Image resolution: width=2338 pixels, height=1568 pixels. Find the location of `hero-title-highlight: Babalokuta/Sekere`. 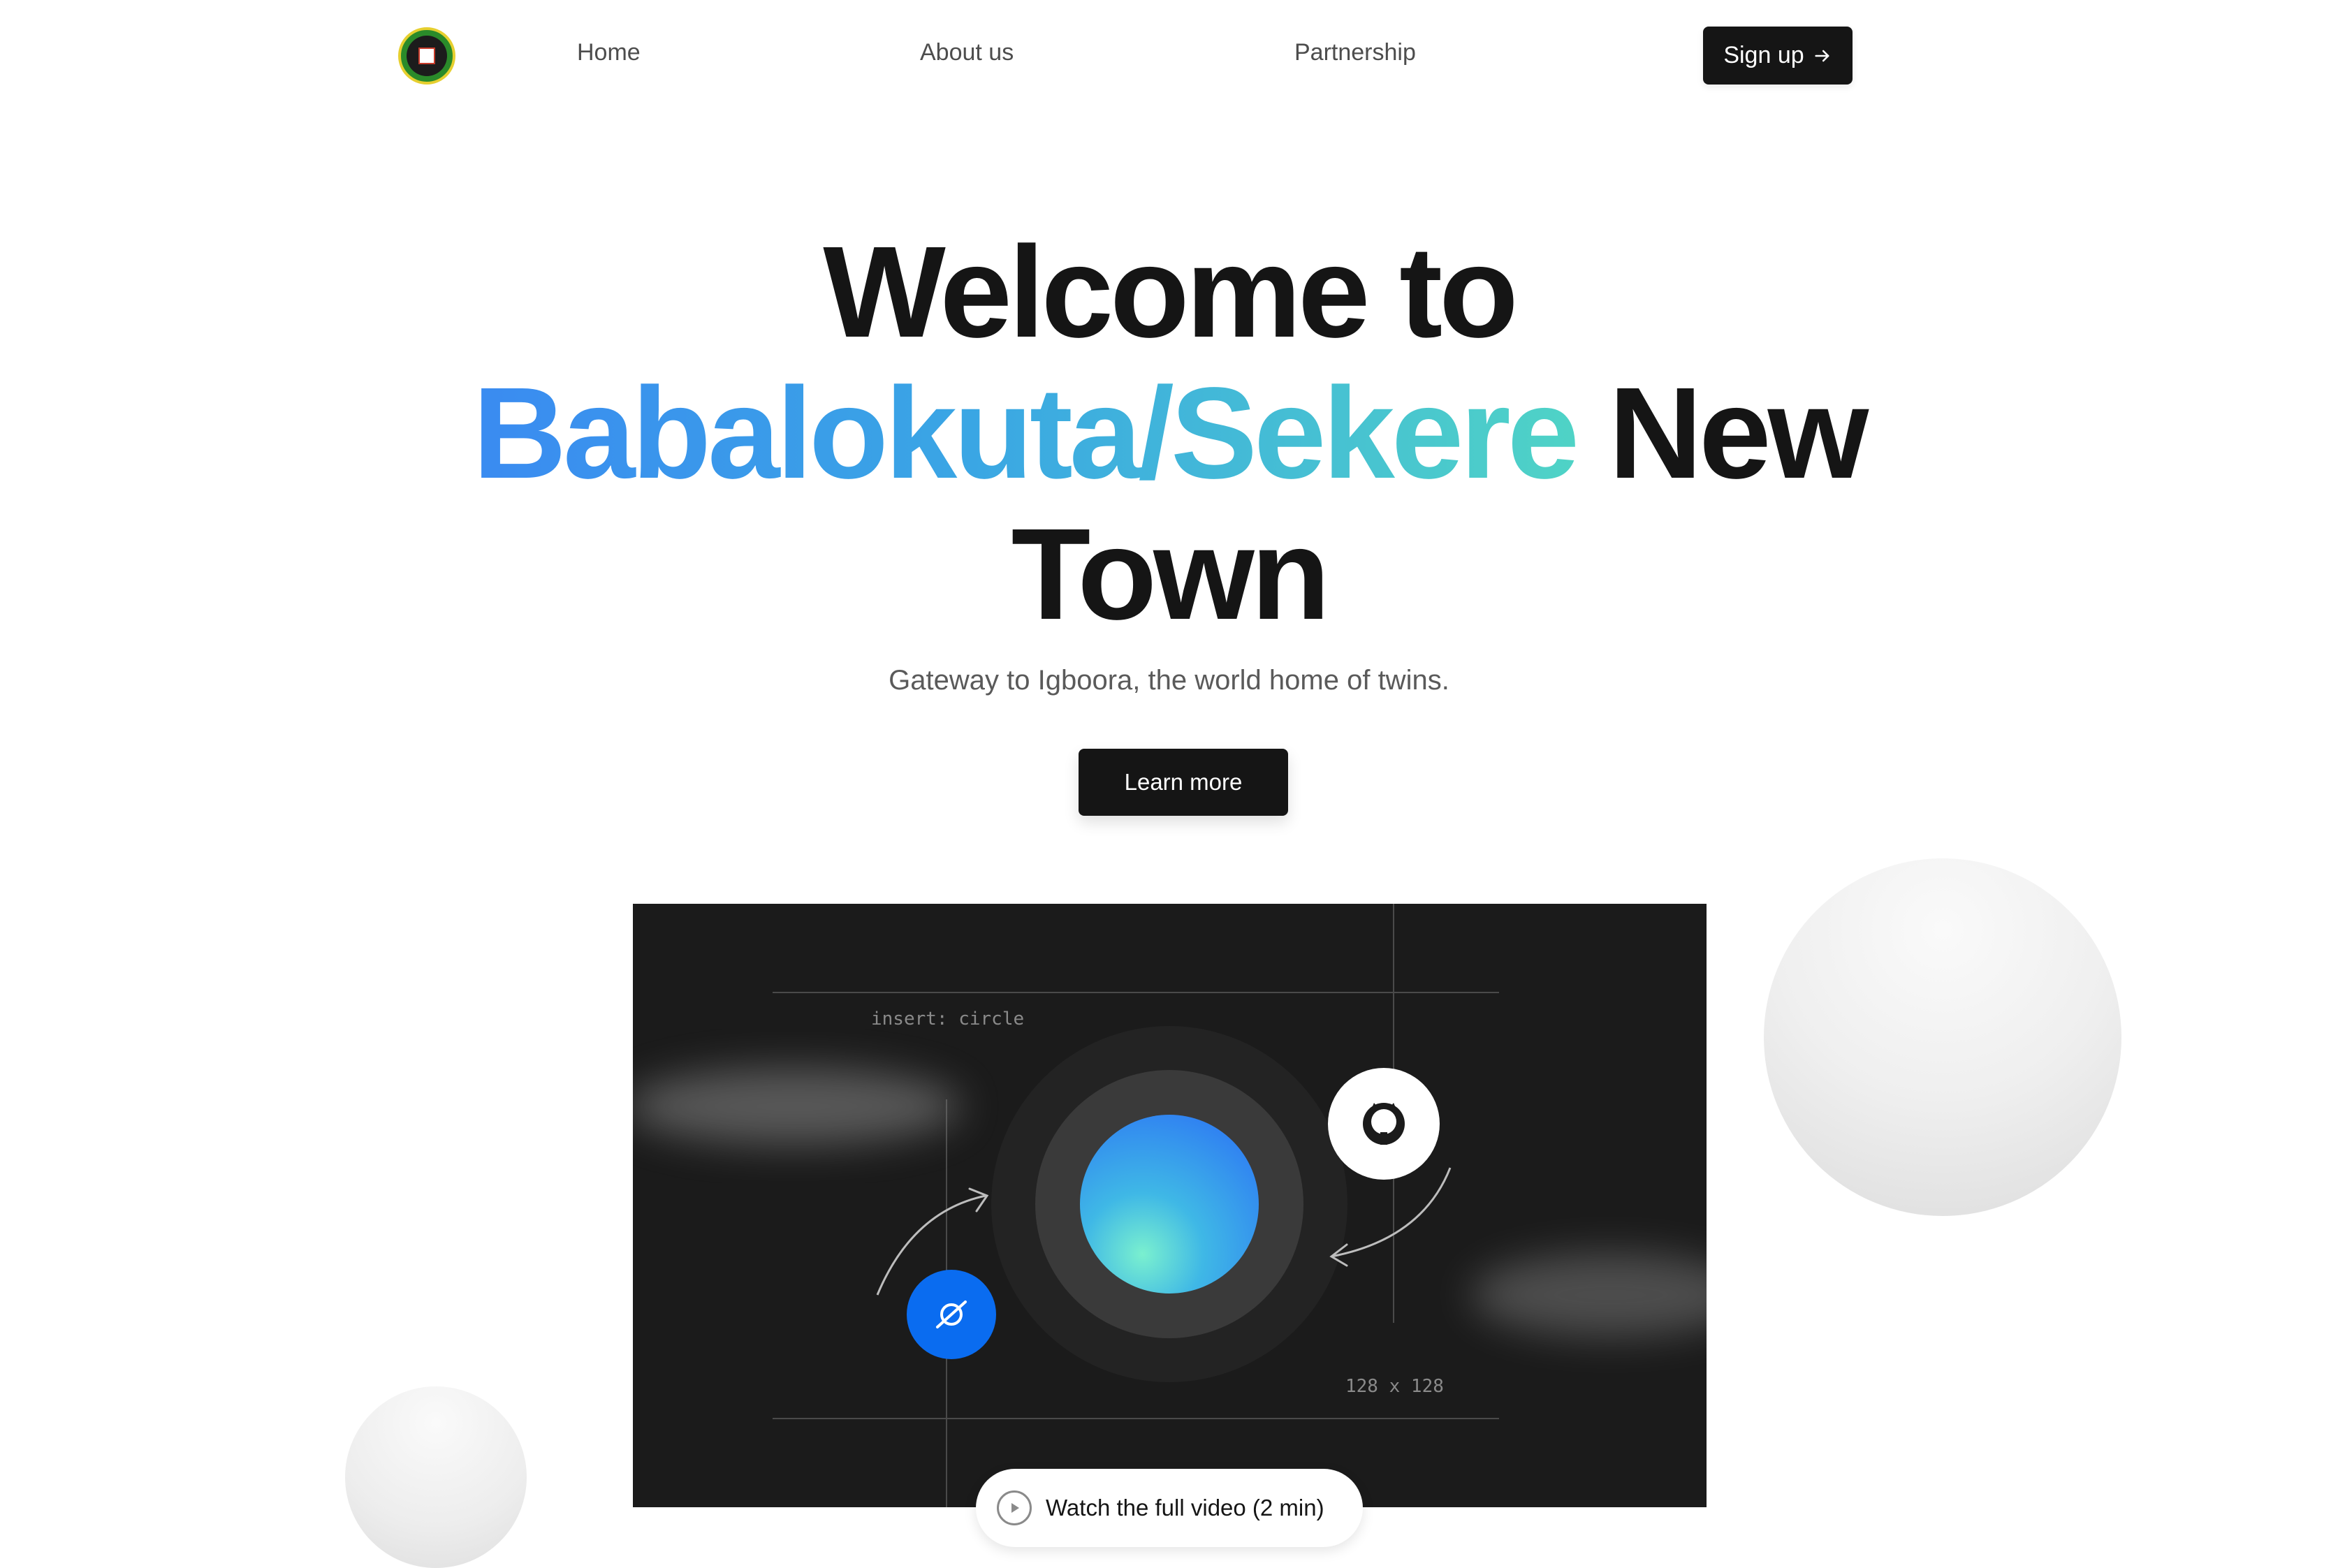

hero-title-highlight: Babalokuta/Sekere is located at coordinates (1025, 433).